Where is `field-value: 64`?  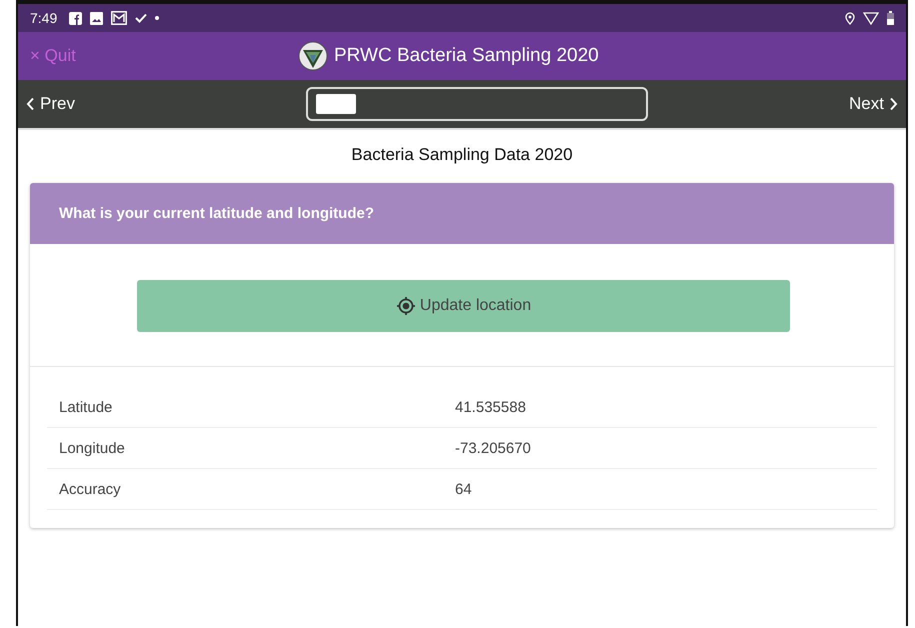
field-value: 64 is located at coordinates (463, 489).